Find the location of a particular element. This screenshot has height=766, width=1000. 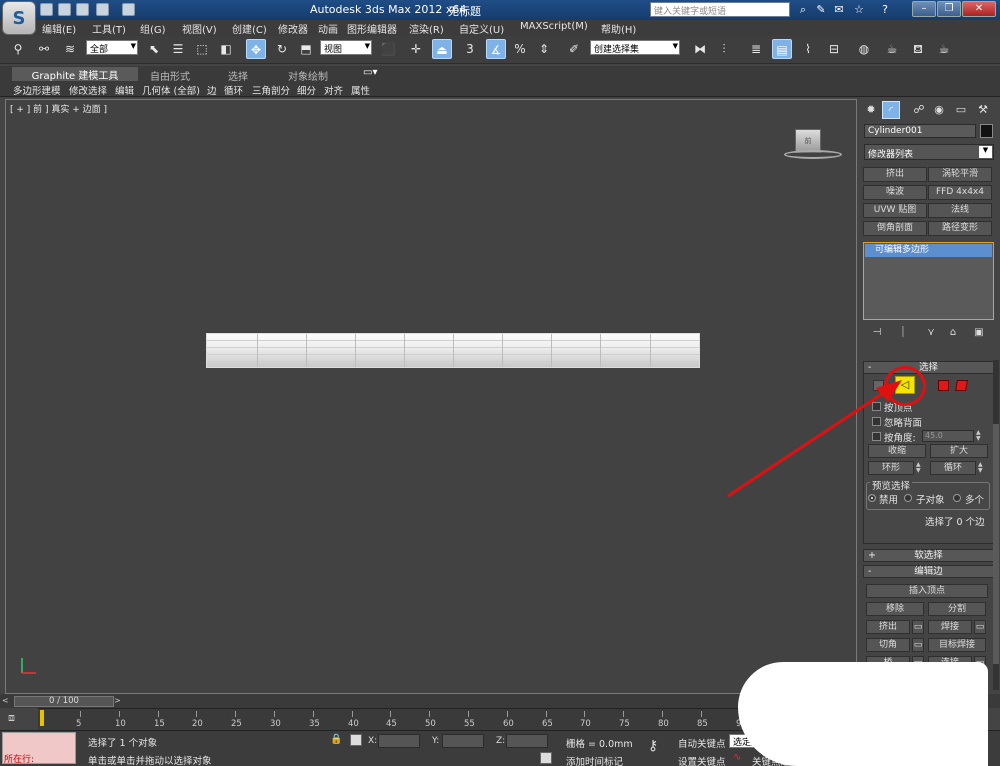

select-by-name-icon: ☰ is located at coordinates (178, 49).